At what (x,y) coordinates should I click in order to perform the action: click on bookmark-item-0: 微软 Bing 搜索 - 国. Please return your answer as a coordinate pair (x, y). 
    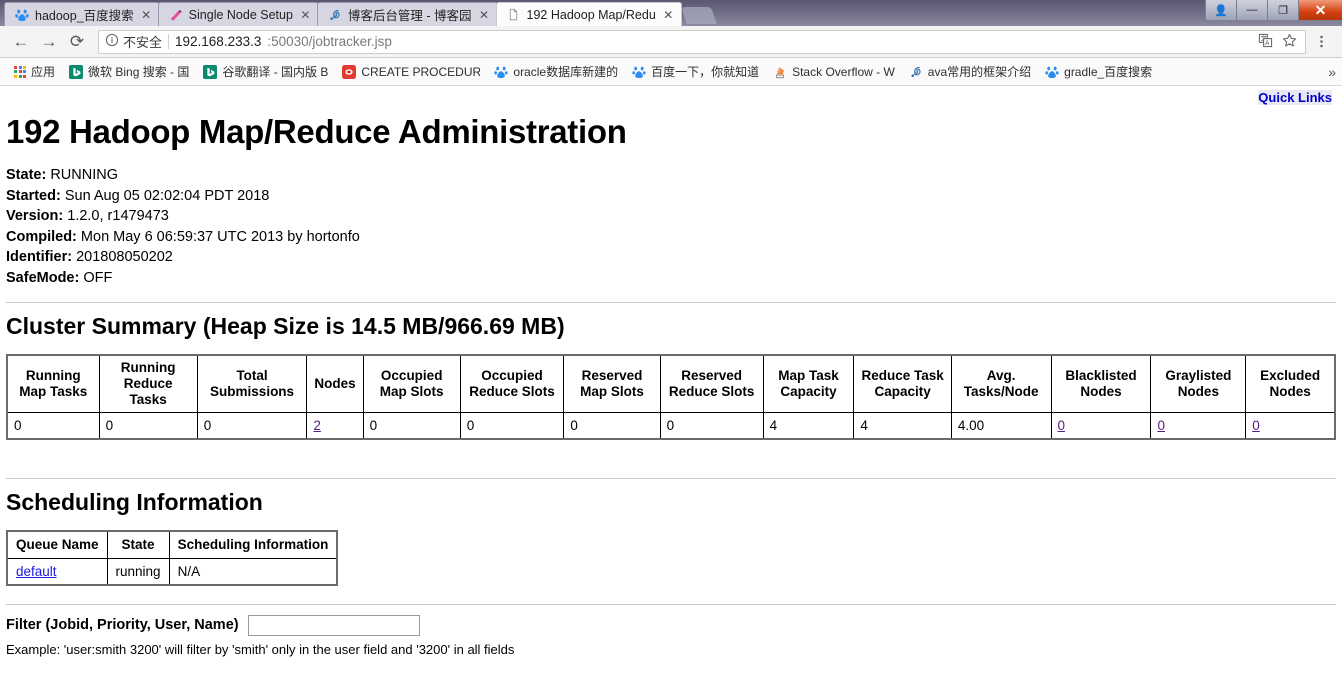
    Looking at the image, I should click on (129, 71).